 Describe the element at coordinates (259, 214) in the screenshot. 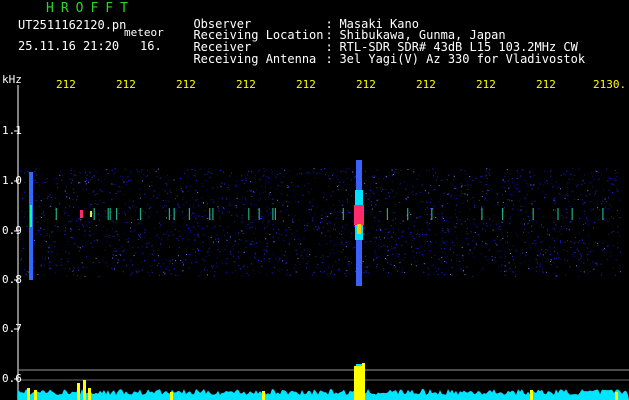

I see `echo-streak` at that location.